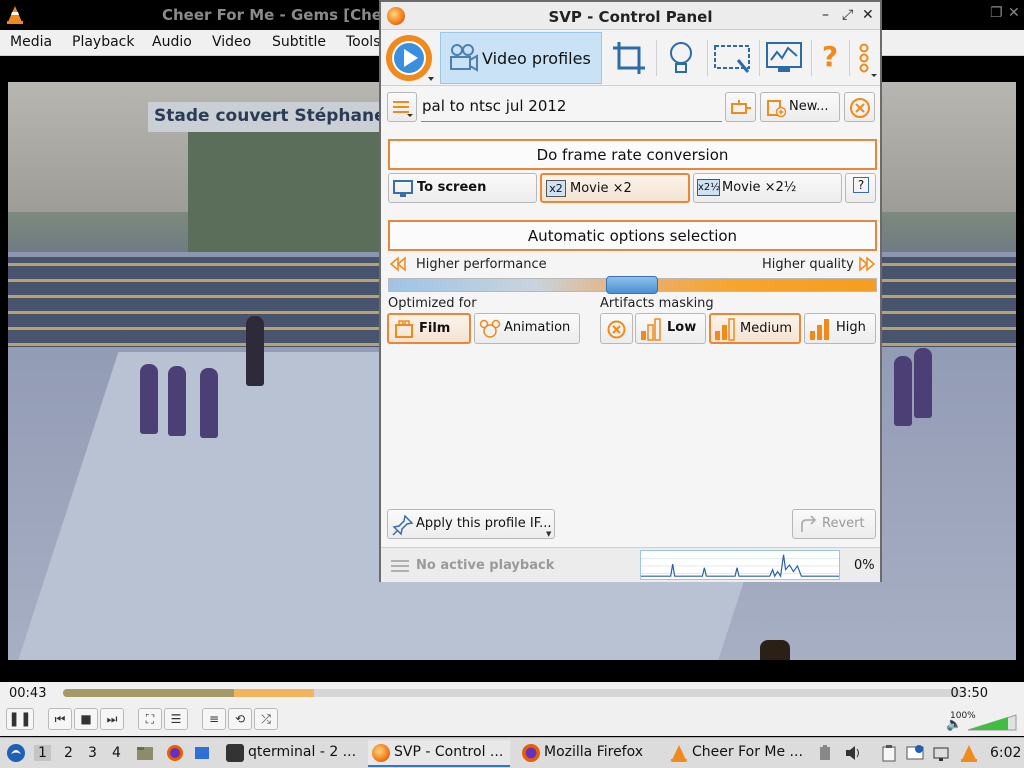 The image size is (1024, 768). I want to click on task-firefox: Mozilla Firefox, so click(588, 753).